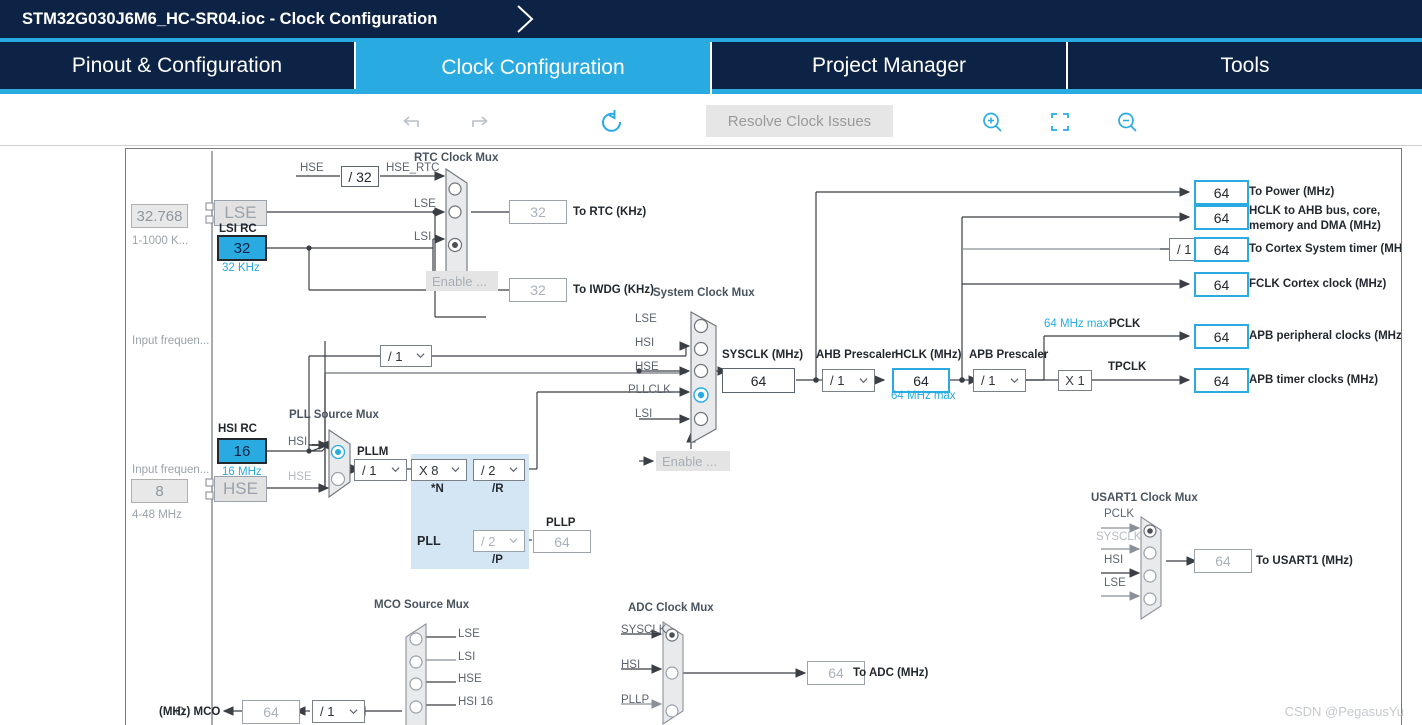  I want to click on adc-mux-input-sysclk-label: SYSCLK, so click(644, 630).